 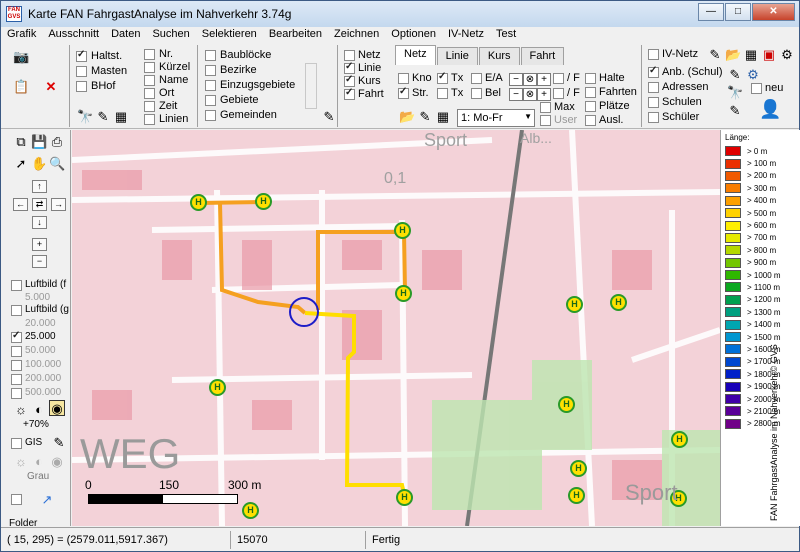 I want to click on maximize-button: □, so click(x=738, y=12).